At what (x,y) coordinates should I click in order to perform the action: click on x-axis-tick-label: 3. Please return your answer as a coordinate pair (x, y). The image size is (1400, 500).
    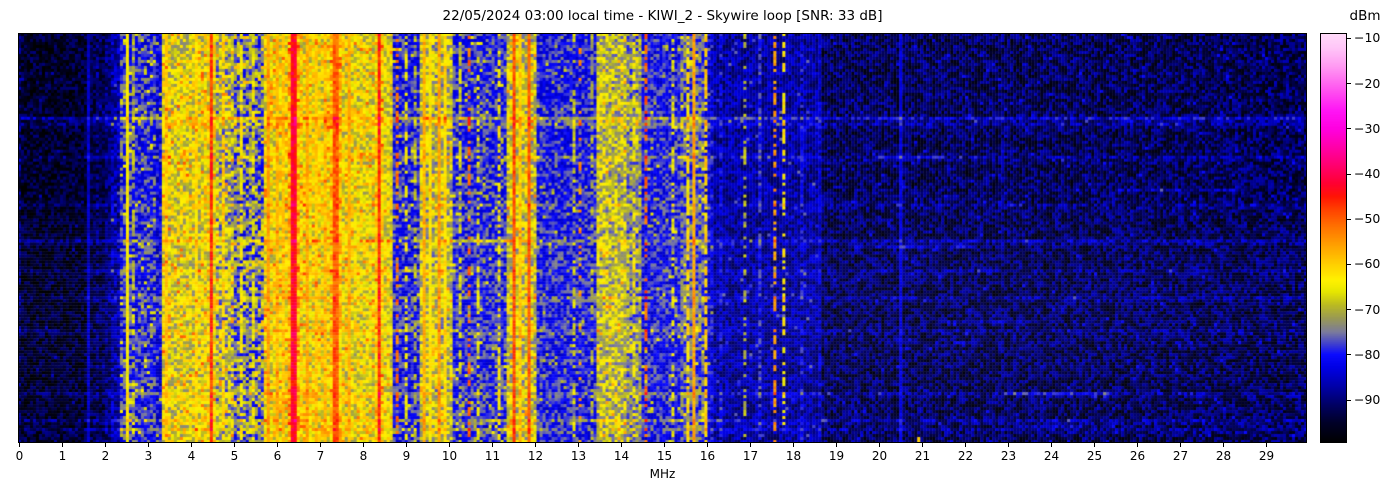
    Looking at the image, I should click on (148, 456).